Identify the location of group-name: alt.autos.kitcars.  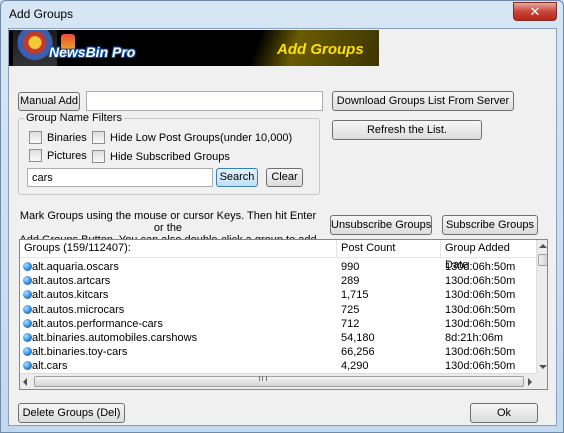
(70, 295).